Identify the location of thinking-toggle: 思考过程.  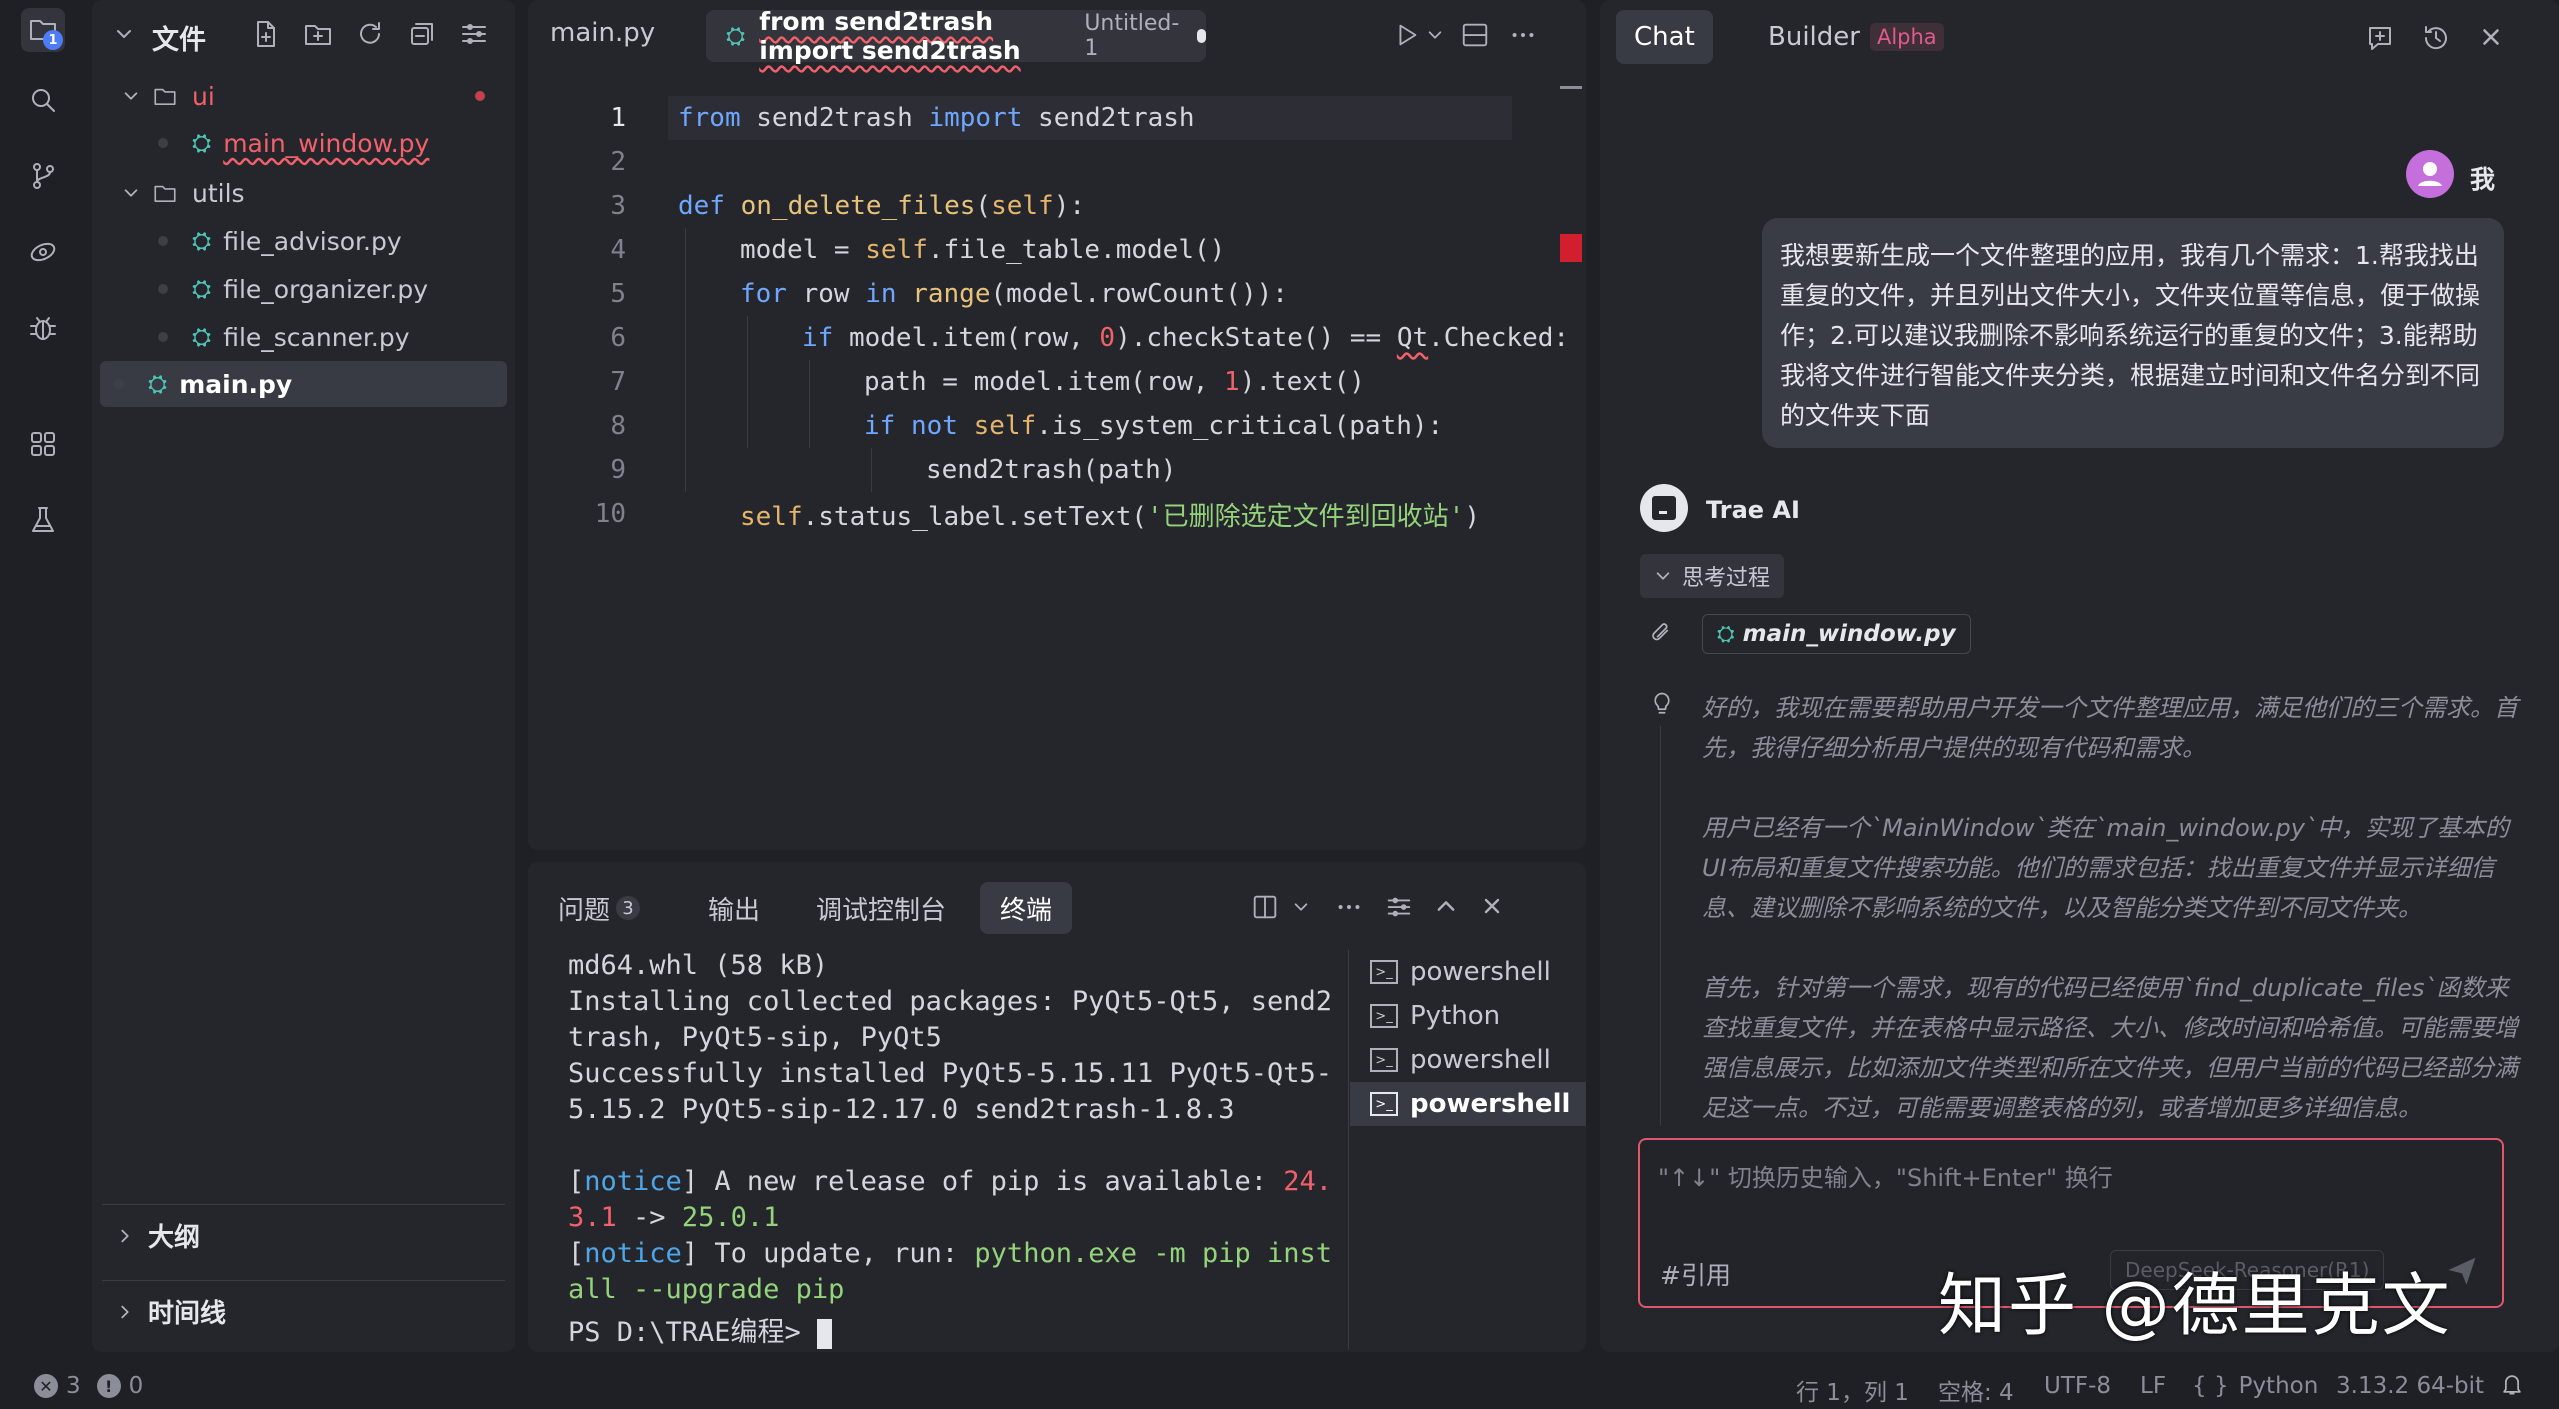
(1712, 576).